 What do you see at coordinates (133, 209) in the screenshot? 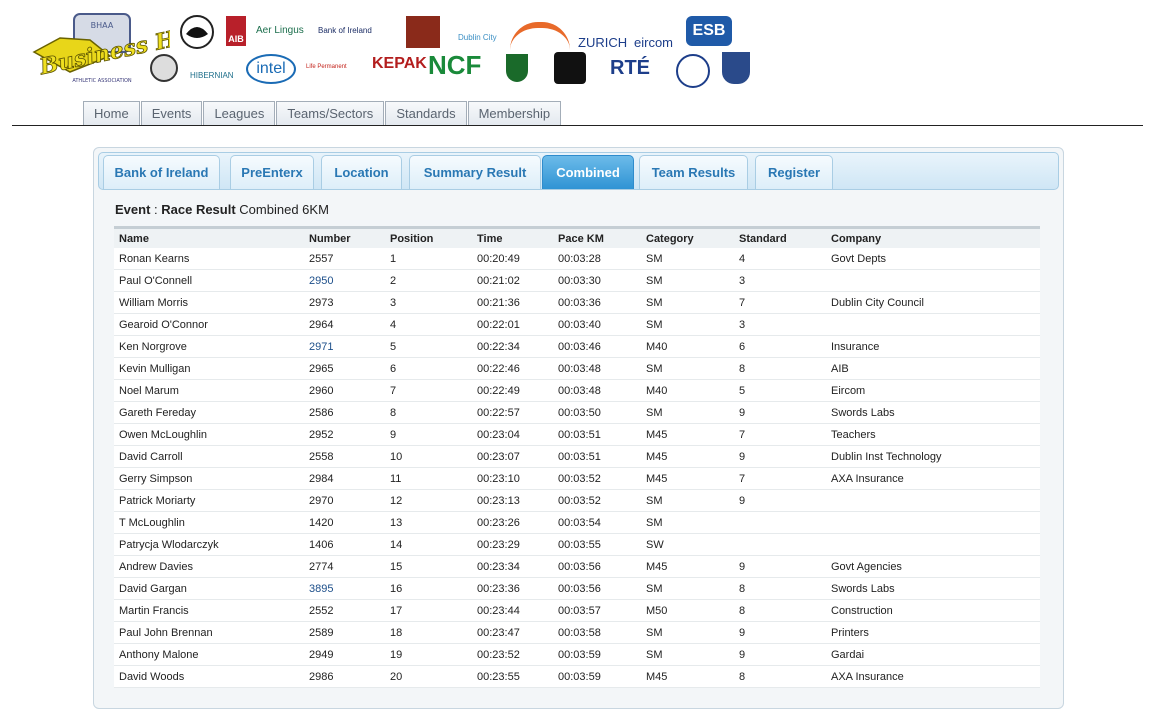
I see `event-label: Event` at bounding box center [133, 209].